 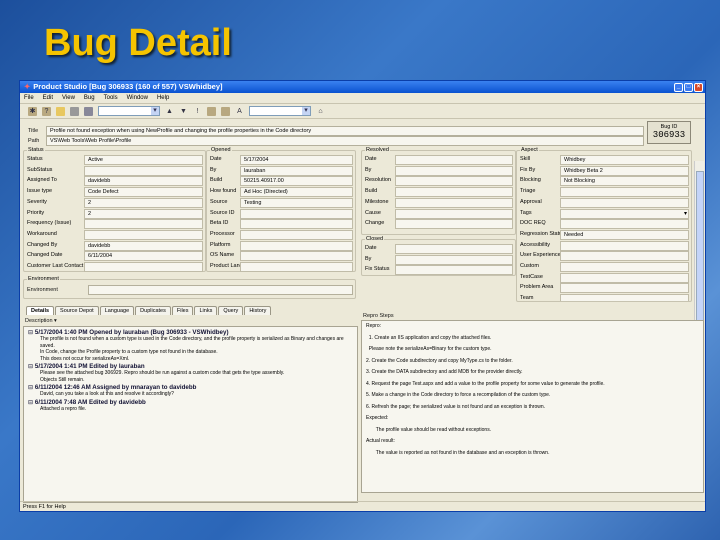 What do you see at coordinates (296, 192) in the screenshot?
I see `field-value: Ad Hoc (Directed)` at bounding box center [296, 192].